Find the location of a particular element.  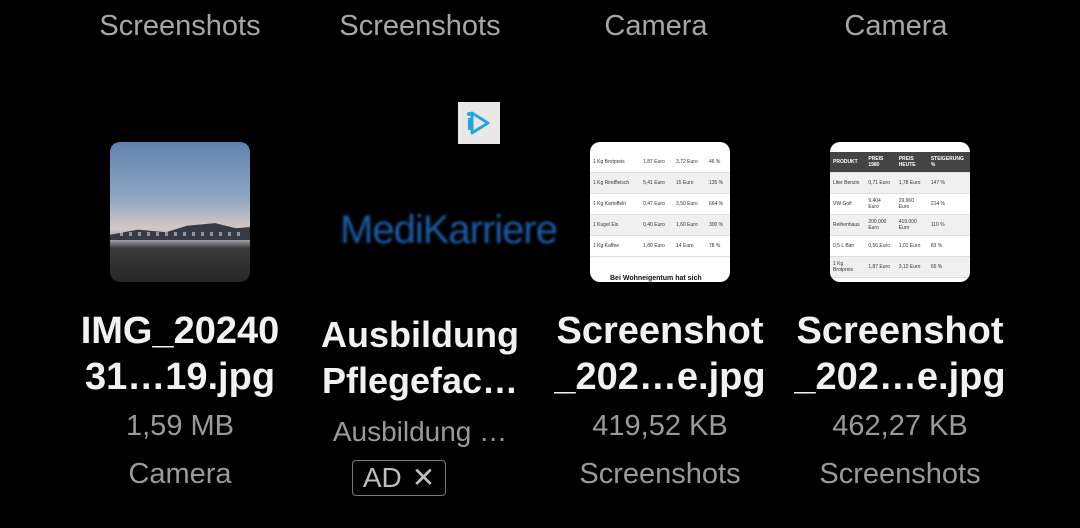

ad-choices-icon is located at coordinates (479, 123).